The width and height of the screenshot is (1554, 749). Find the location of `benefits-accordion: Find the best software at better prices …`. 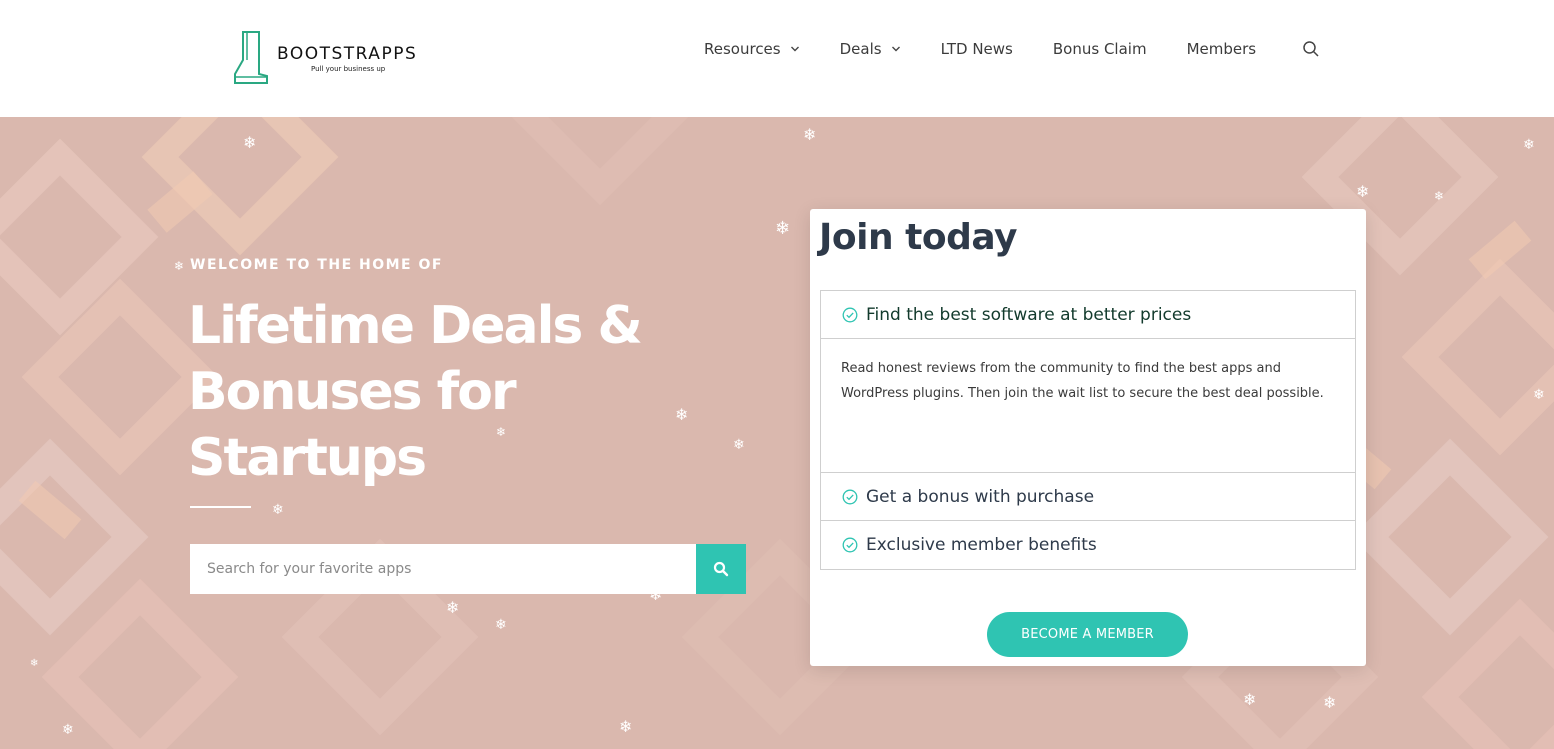

benefits-accordion: Find the best software at better prices … is located at coordinates (1088, 430).